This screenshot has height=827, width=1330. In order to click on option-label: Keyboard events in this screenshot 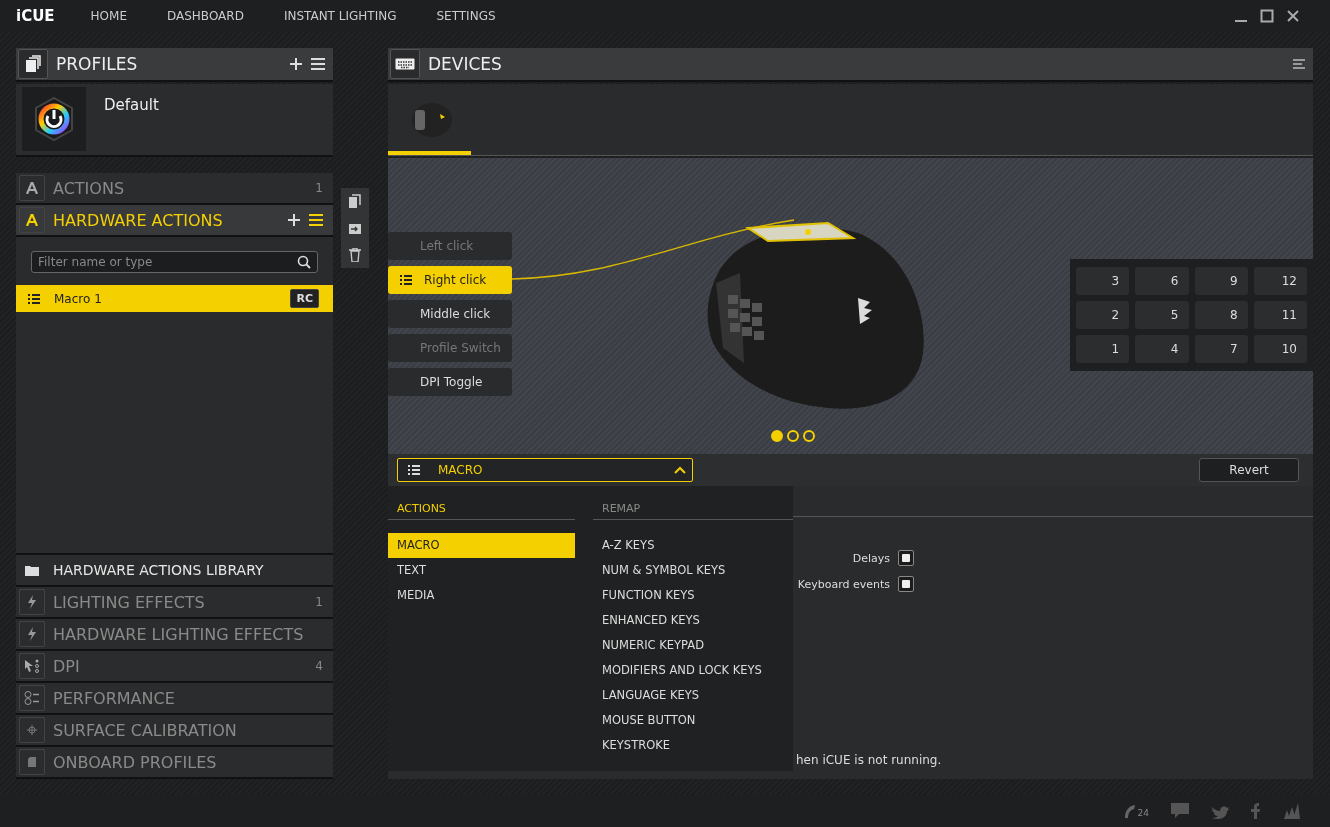, I will do `click(843, 584)`.